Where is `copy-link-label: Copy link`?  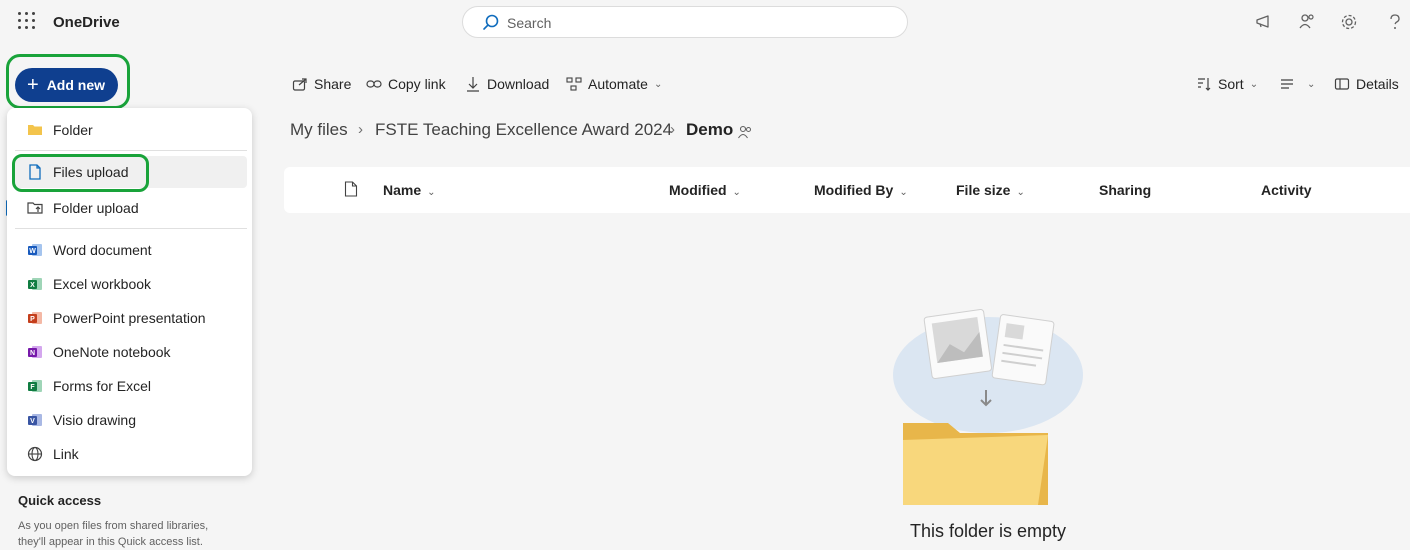
copy-link-label: Copy link is located at coordinates (417, 84).